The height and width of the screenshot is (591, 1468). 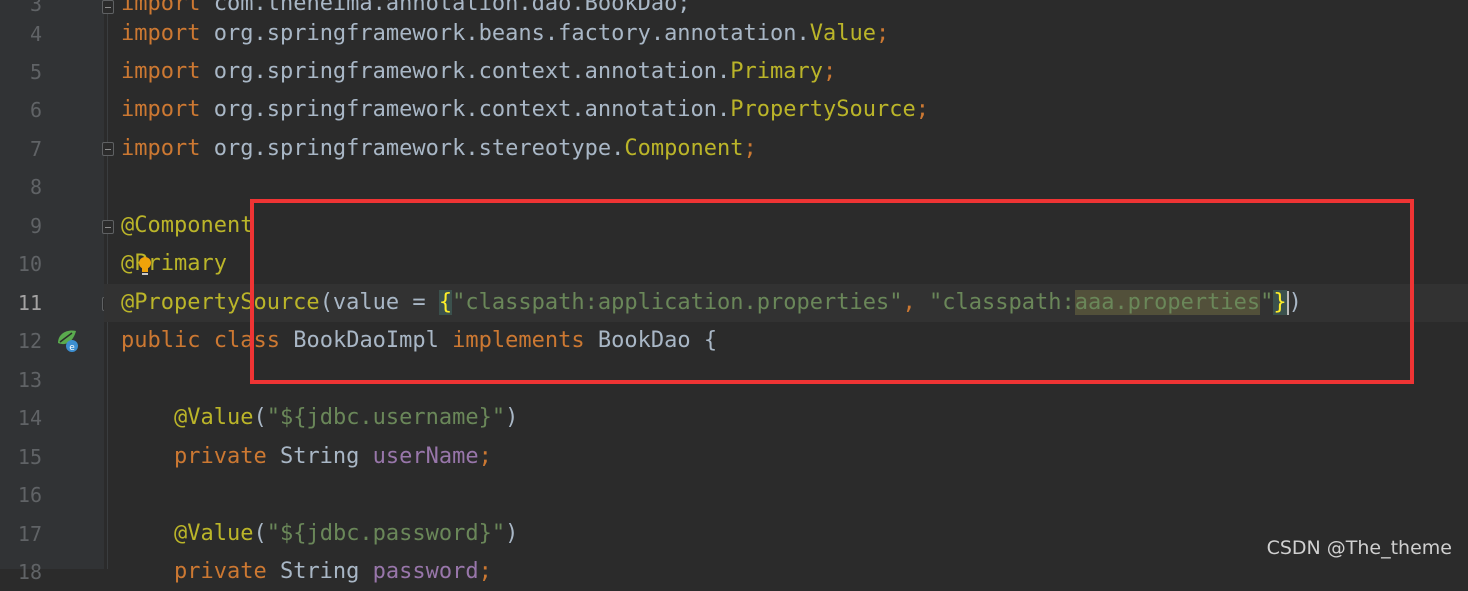 I want to click on svg-text: e, so click(x=72, y=348).